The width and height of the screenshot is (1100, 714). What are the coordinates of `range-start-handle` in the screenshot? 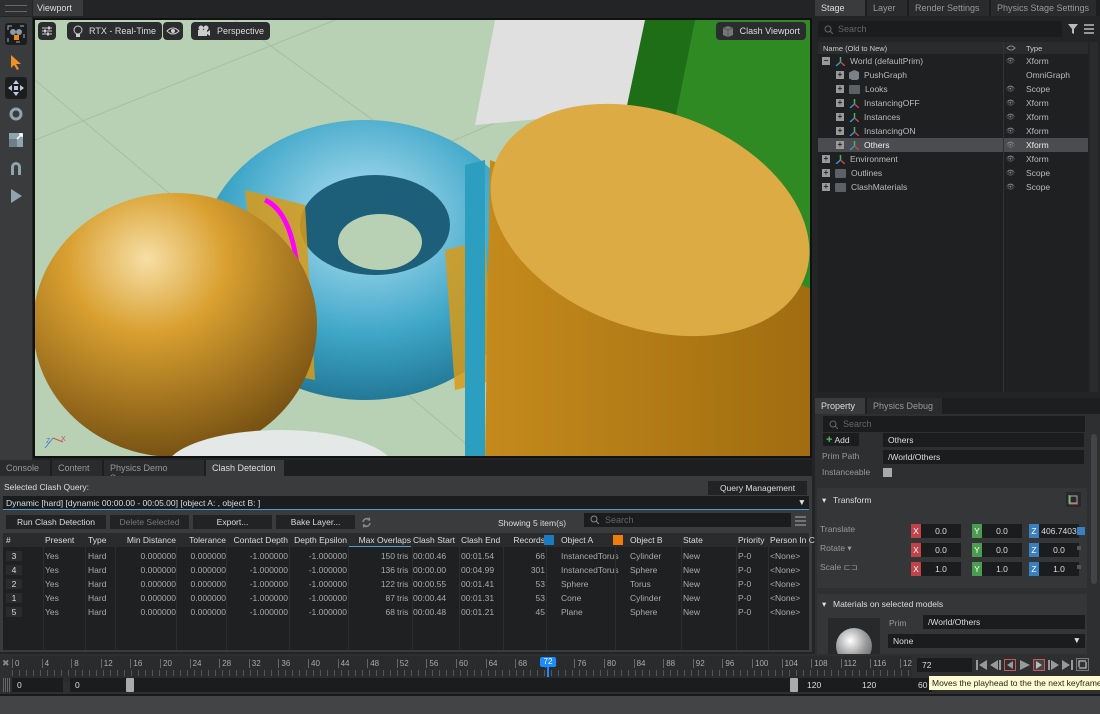 It's located at (130, 685).